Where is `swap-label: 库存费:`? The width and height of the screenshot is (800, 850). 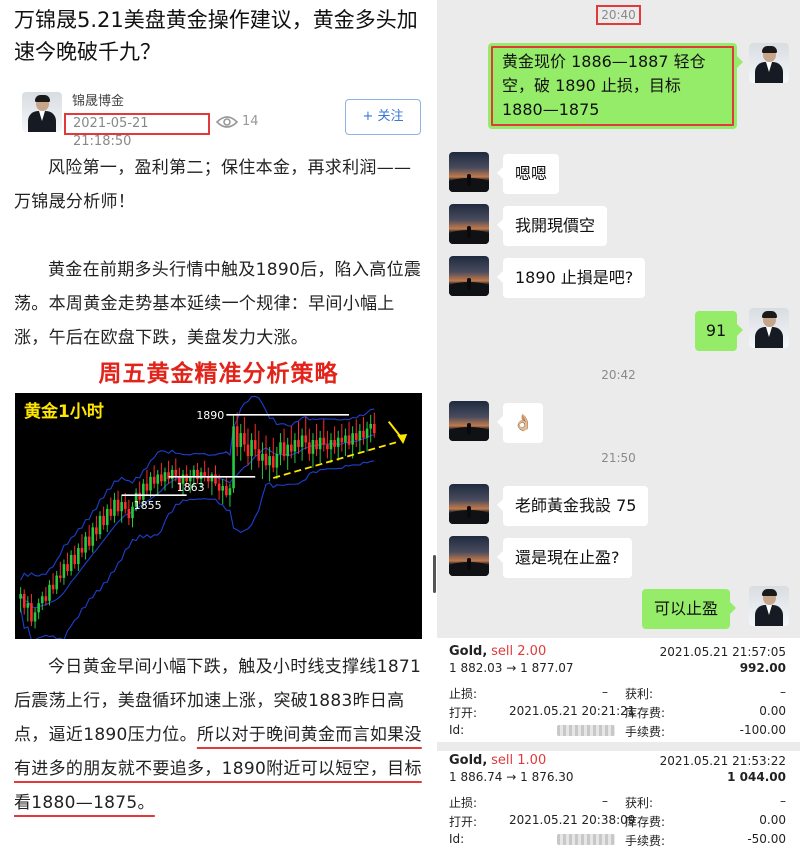
swap-label: 库存费: is located at coordinates (645, 822).